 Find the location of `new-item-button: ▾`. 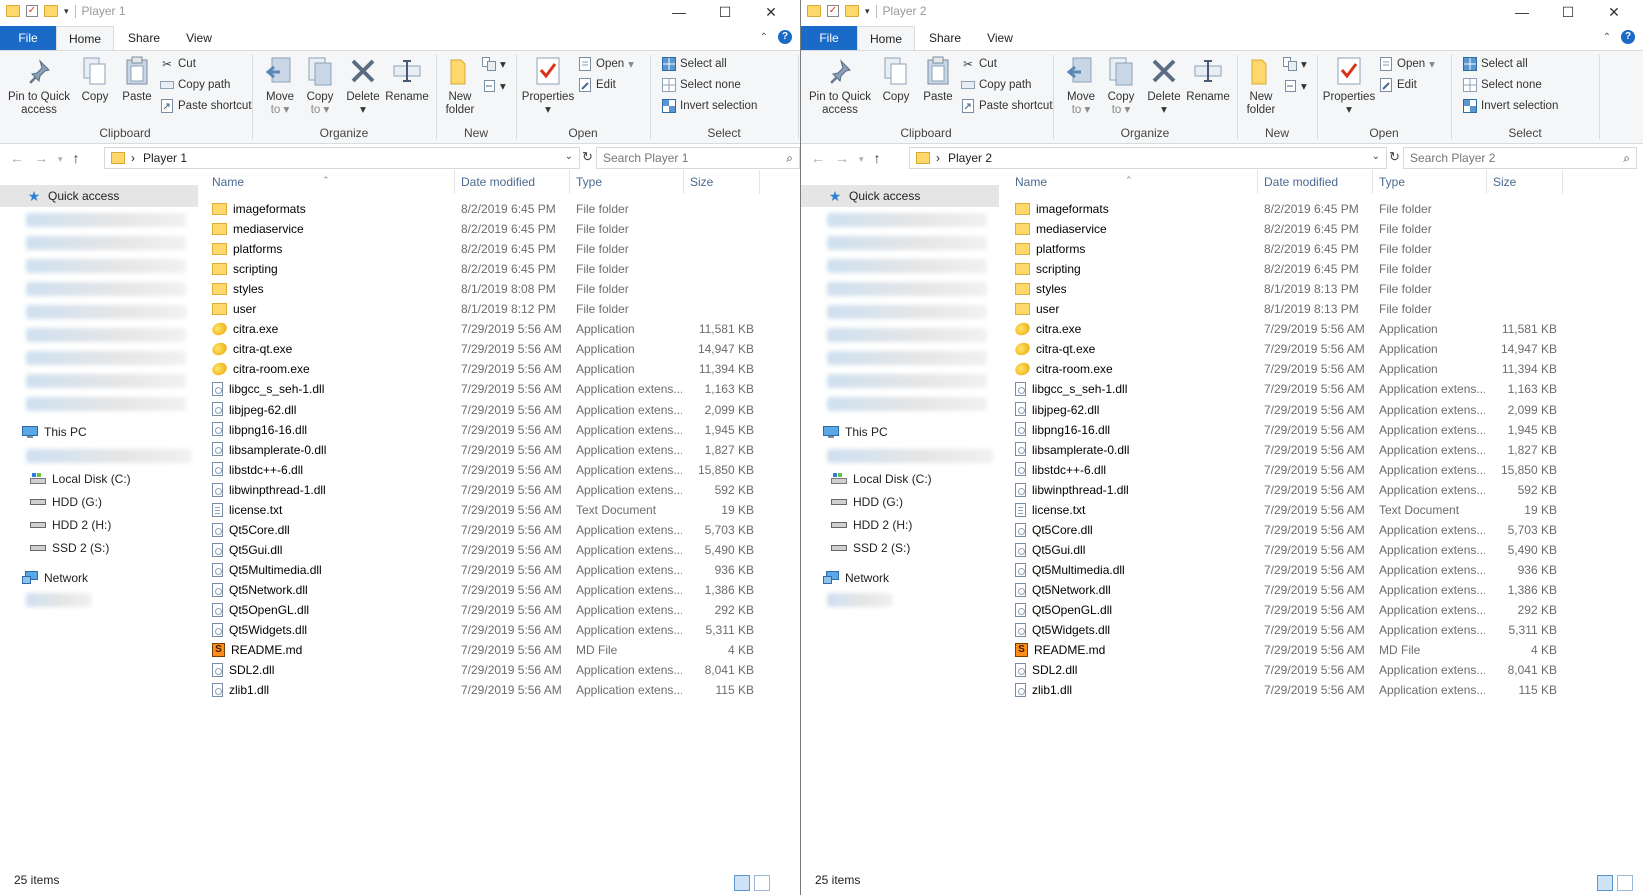

new-item-button: ▾ is located at coordinates (1295, 64).